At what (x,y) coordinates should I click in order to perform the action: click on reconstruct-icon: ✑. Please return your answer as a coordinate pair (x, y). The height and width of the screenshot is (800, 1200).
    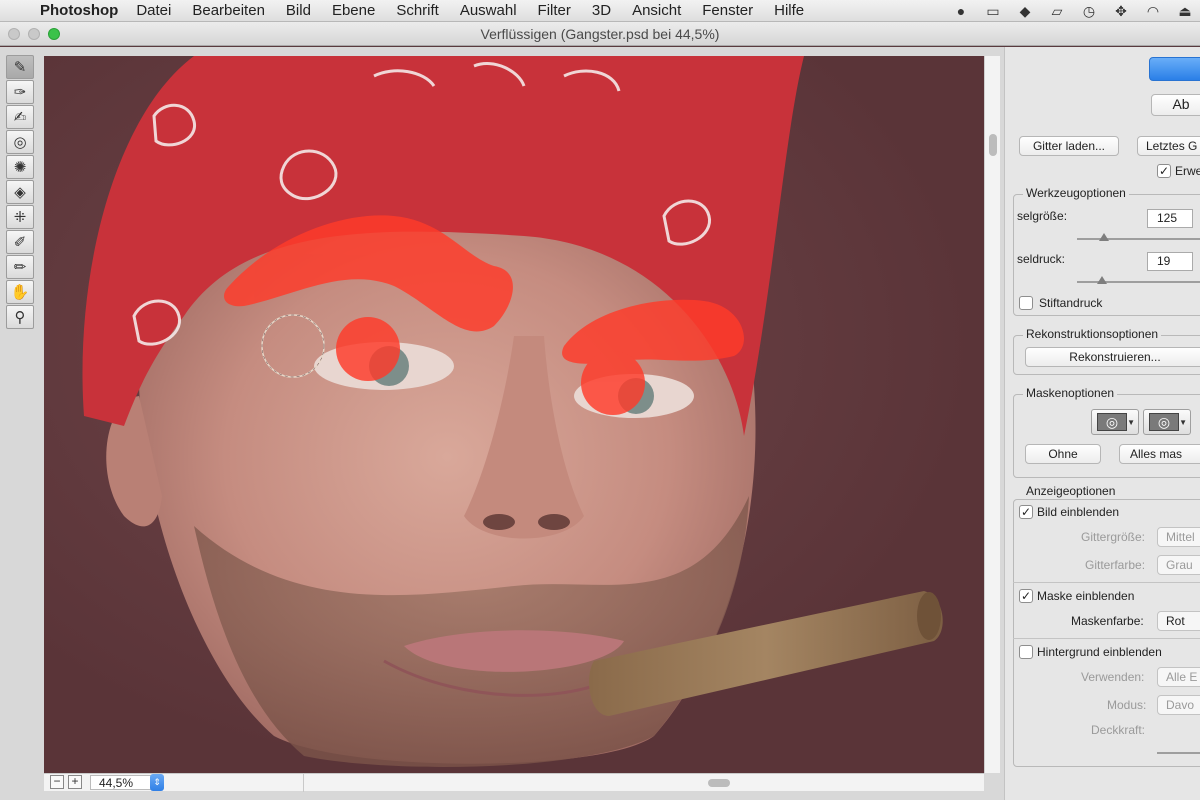
    Looking at the image, I should click on (20, 92).